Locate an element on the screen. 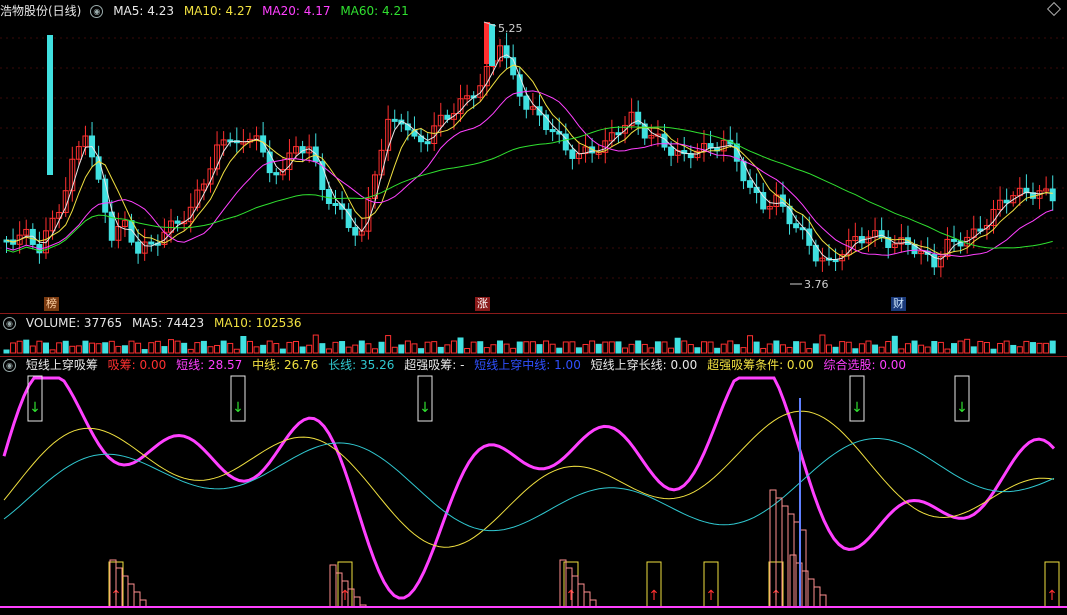  long-line-label: 长线: 35.26 is located at coordinates (361, 365).